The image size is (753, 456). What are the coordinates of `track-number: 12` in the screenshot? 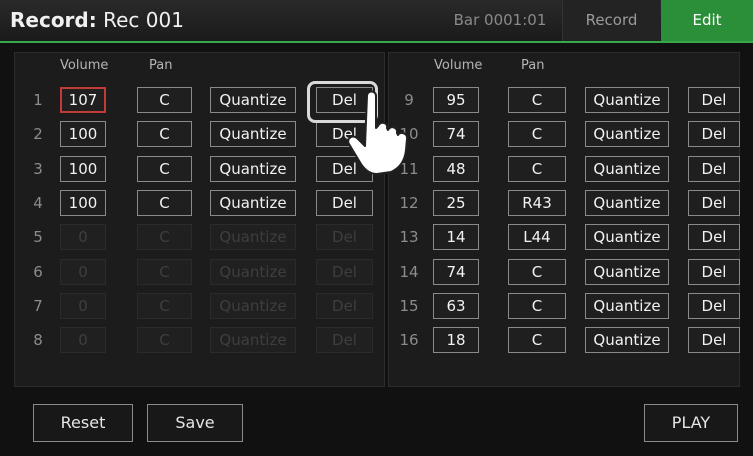 It's located at (409, 203).